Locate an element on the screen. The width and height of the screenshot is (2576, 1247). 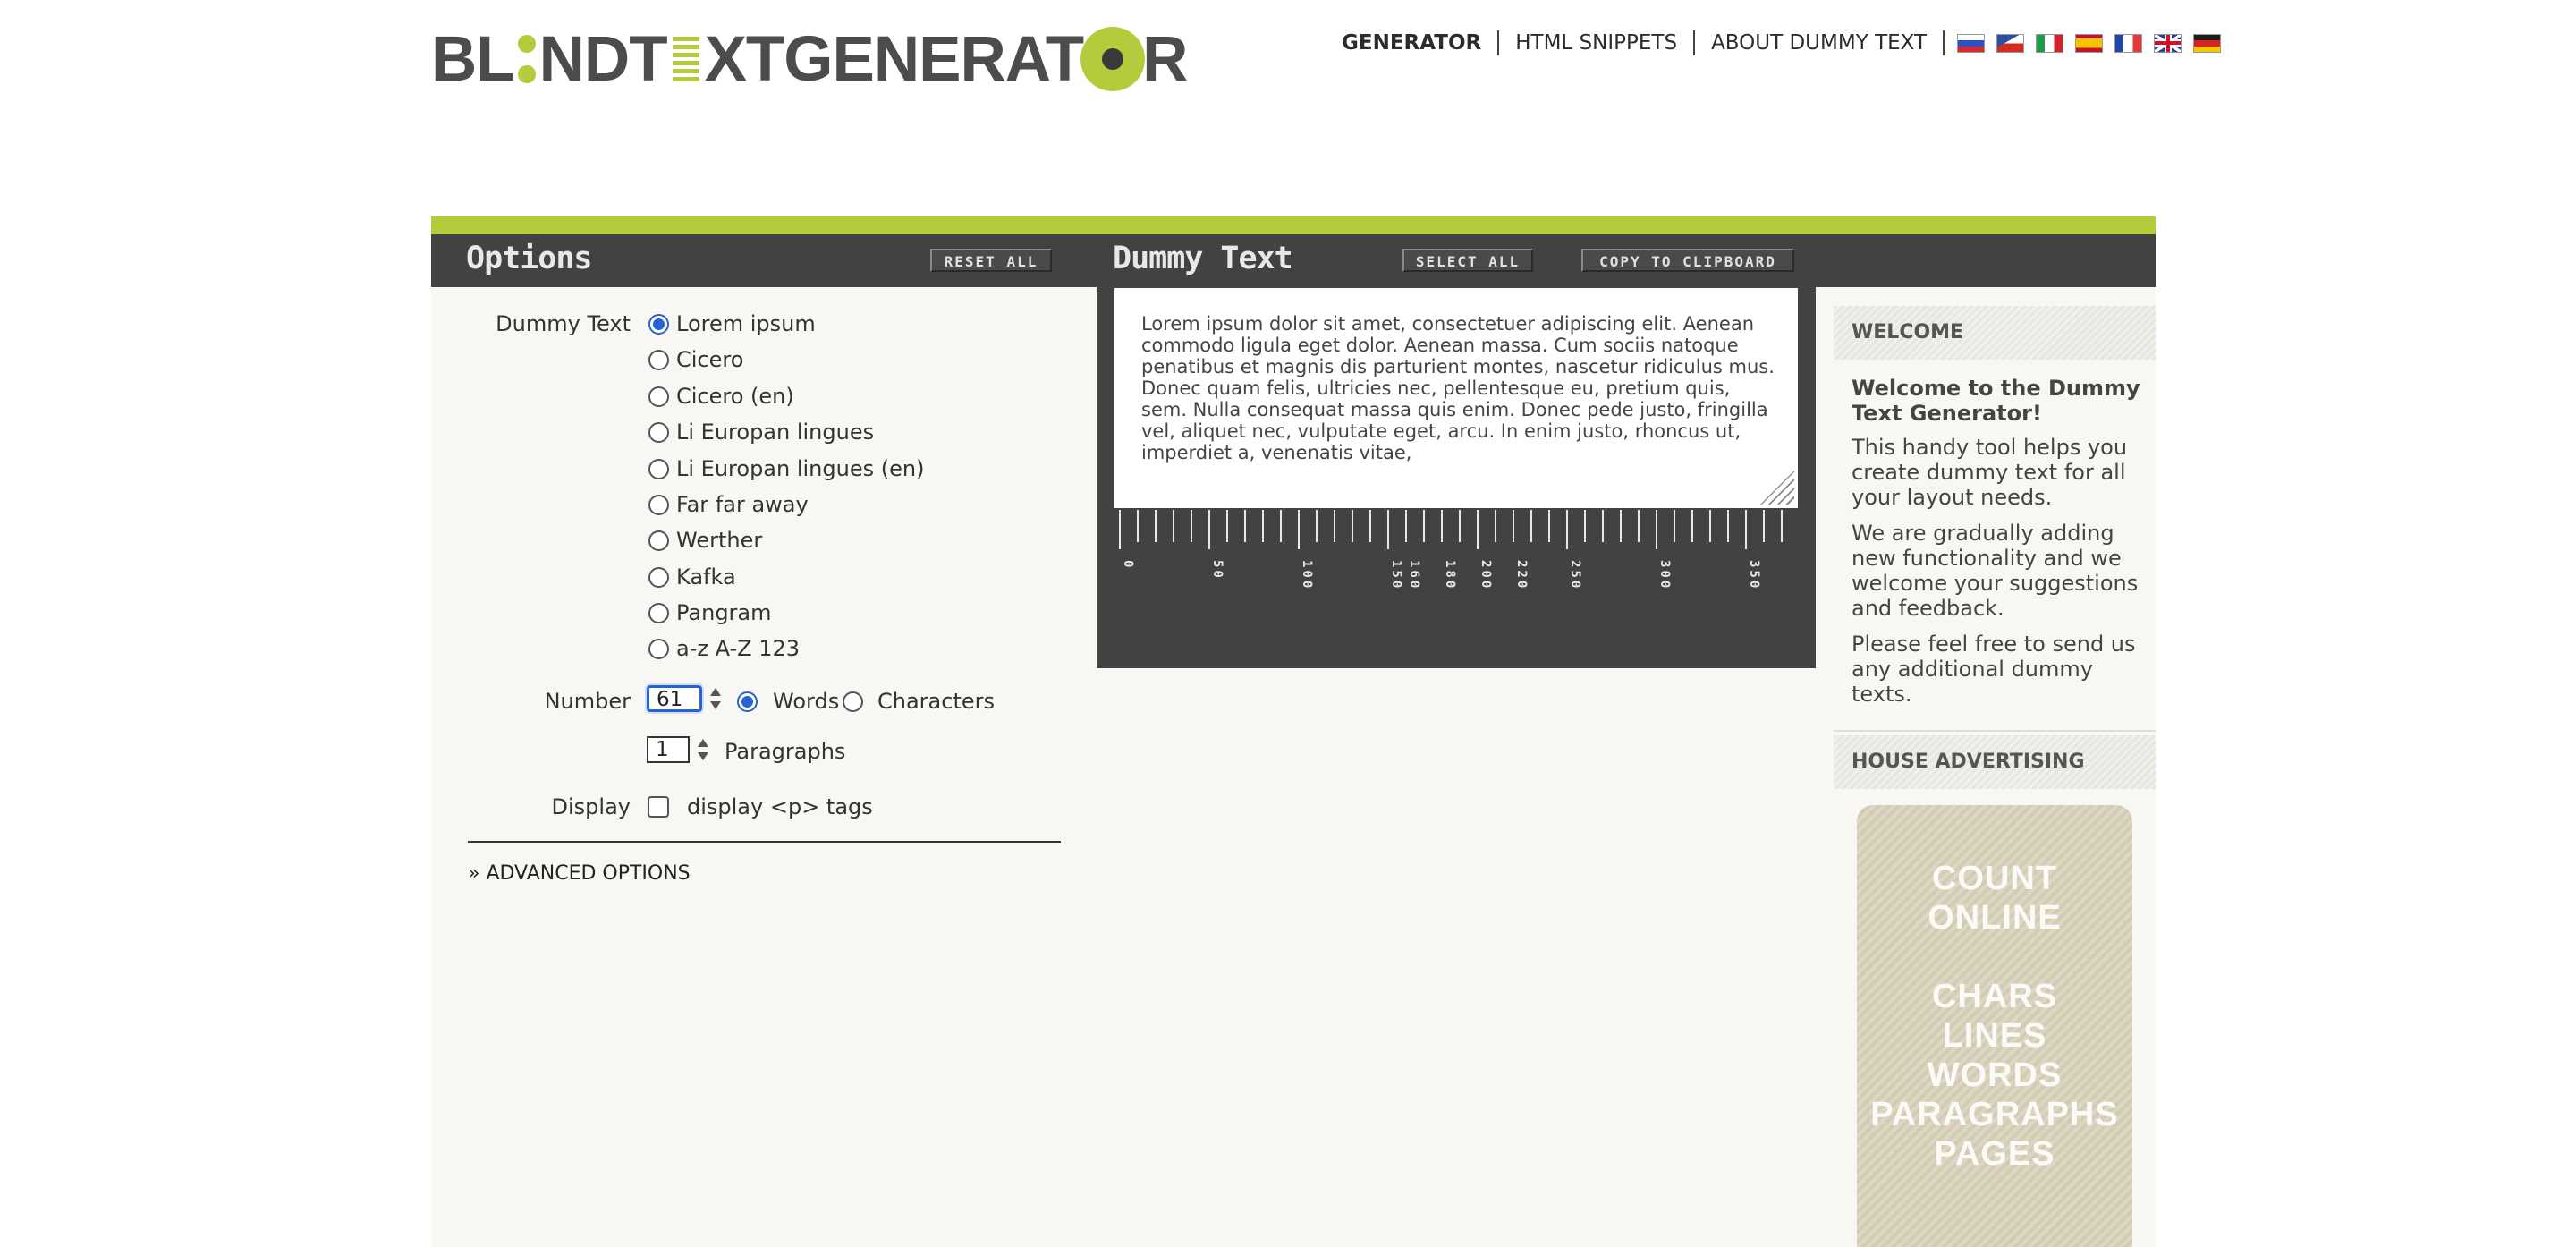
welcome-heading: WELCOME is located at coordinates (1995, 333).